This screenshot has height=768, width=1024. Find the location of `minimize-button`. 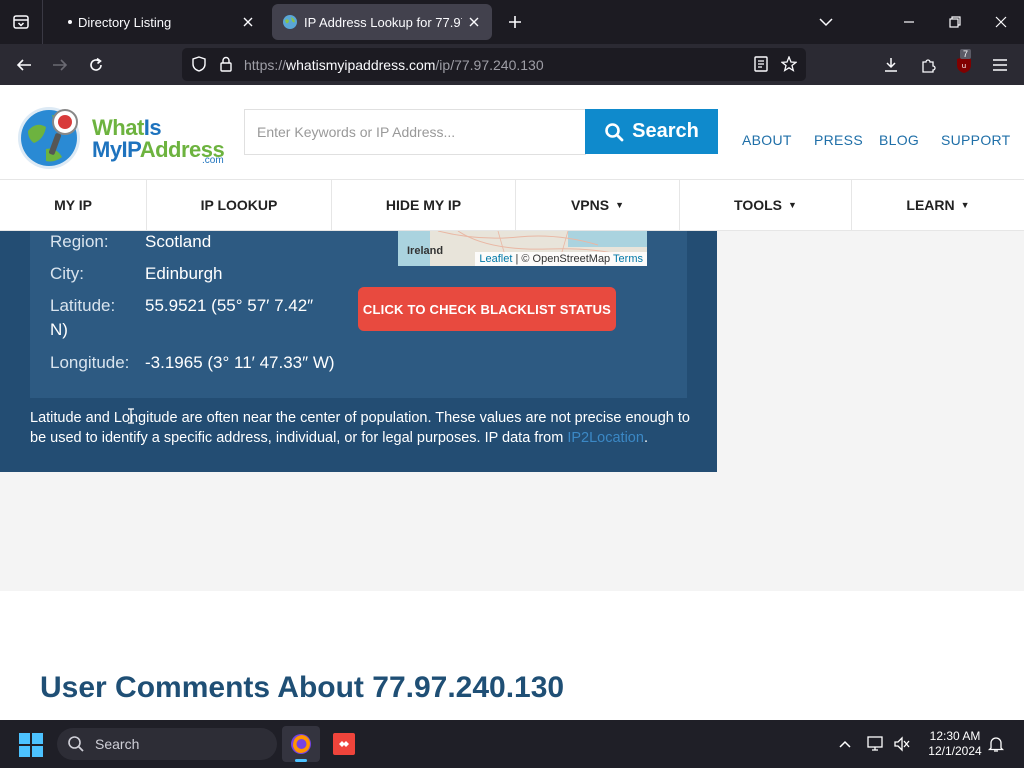

minimize-button is located at coordinates (909, 22).